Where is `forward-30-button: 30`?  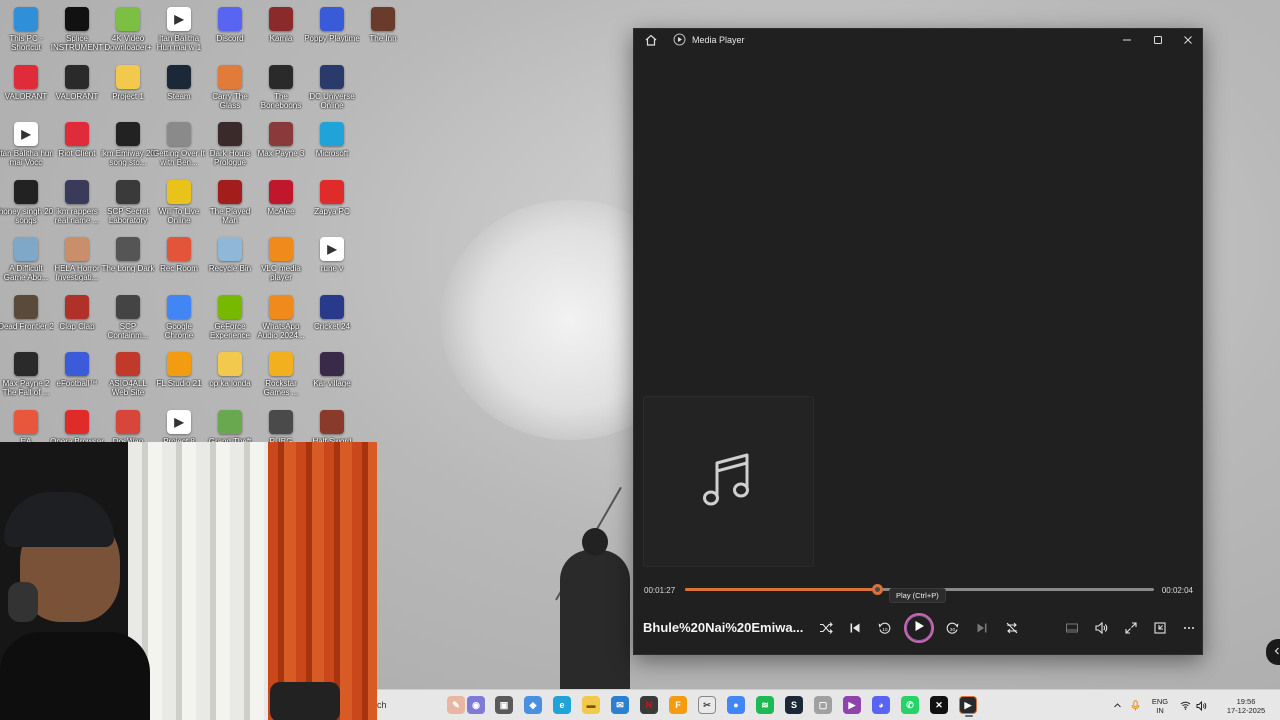 forward-30-button: 30 is located at coordinates (953, 628).